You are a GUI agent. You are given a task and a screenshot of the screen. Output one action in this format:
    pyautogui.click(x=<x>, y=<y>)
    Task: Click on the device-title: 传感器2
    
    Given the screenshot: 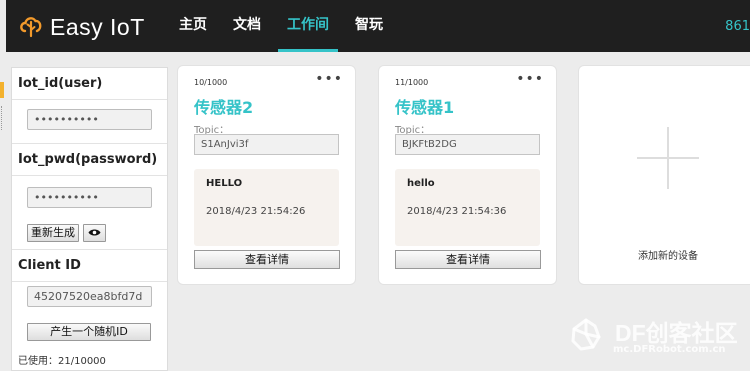 What is the action you would take?
    pyautogui.click(x=223, y=106)
    